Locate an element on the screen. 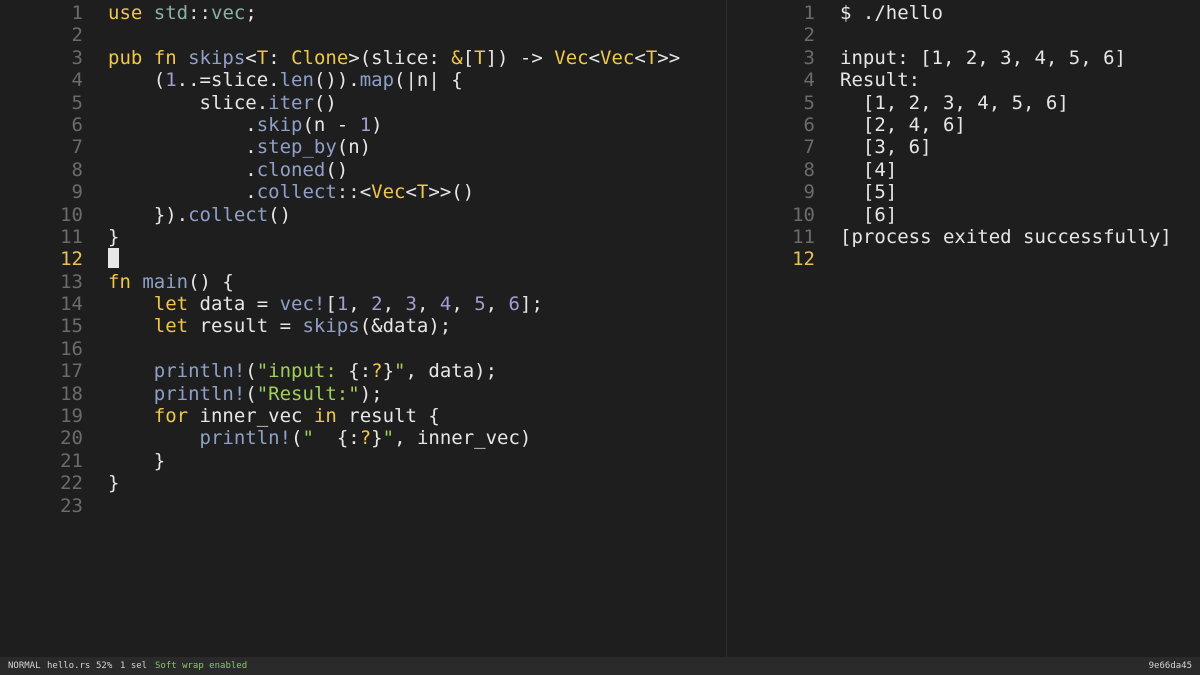 Image resolution: width=1200 pixels, height=675 pixels. line-number: 5 is located at coordinates (809, 102).